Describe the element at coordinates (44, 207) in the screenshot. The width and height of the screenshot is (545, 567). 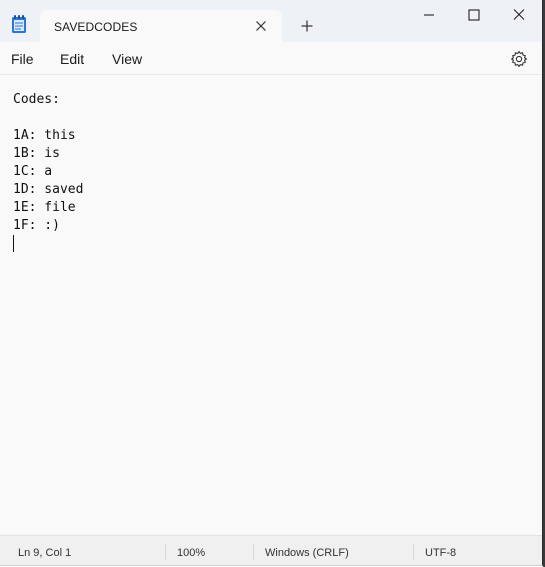
I see `editor-line: 1E: file` at that location.